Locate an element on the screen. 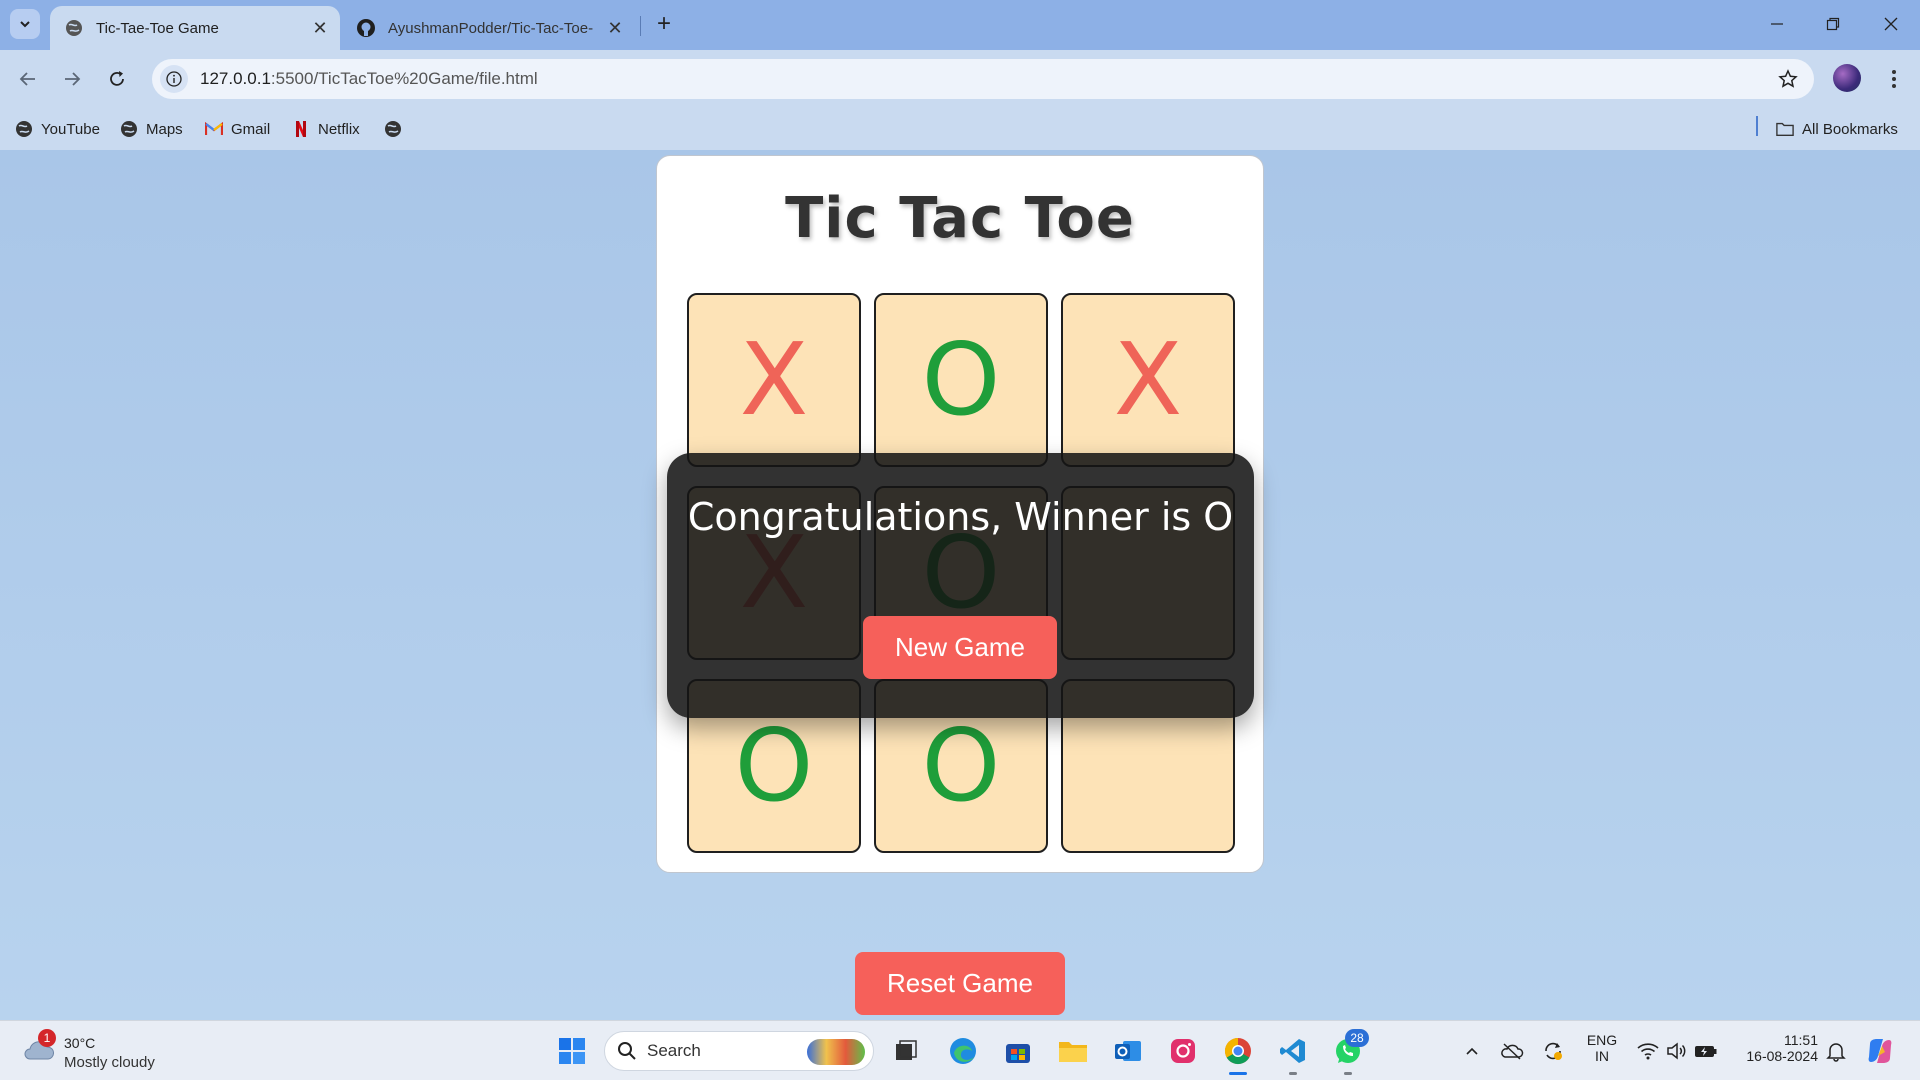 The width and height of the screenshot is (1920, 1080). reload-button is located at coordinates (117, 79).